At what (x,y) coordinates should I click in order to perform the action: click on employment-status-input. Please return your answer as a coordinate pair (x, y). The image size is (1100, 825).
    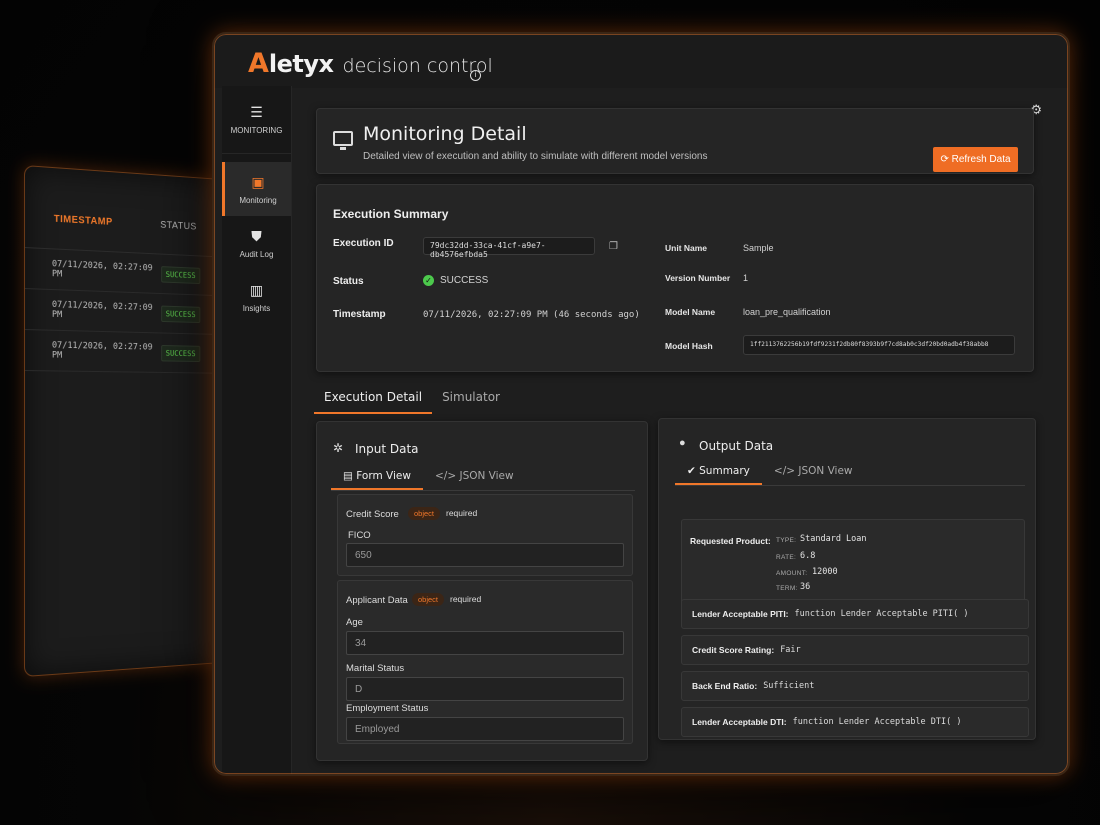
    Looking at the image, I should click on (485, 729).